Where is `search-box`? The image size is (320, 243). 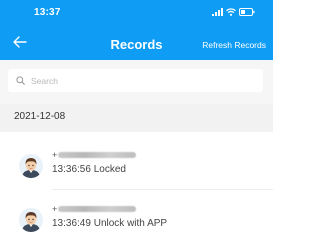 search-box is located at coordinates (135, 80).